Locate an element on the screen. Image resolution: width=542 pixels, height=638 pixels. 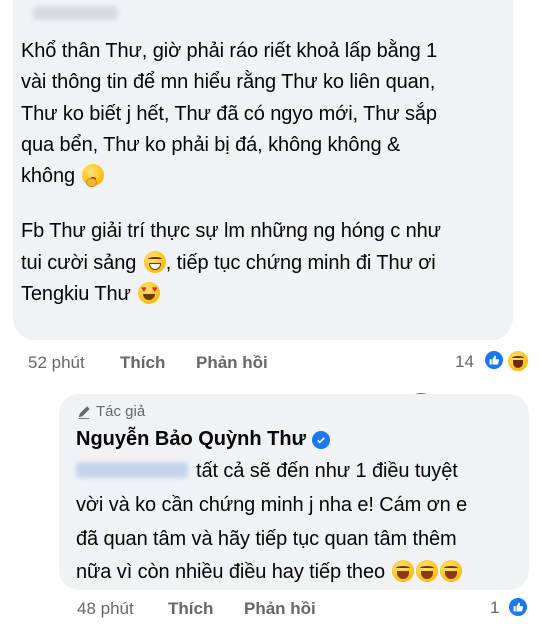
verified-badge-icon is located at coordinates (321, 439).